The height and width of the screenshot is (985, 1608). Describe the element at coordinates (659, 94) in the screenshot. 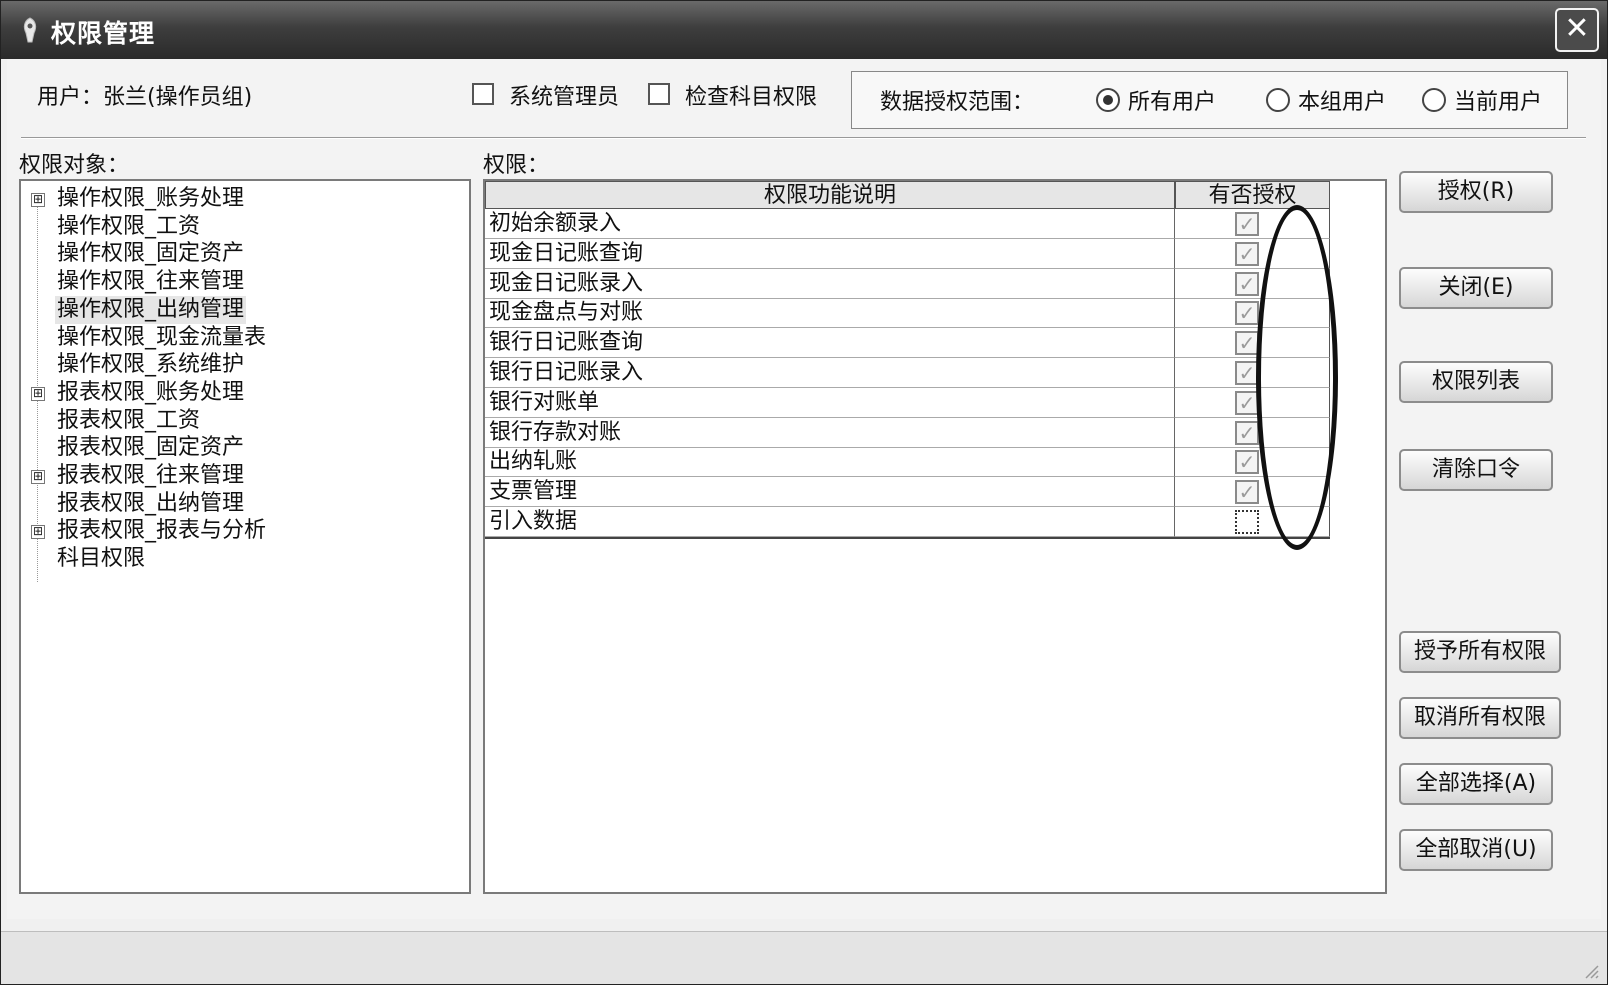

I see `subject-perm-checkbox` at that location.